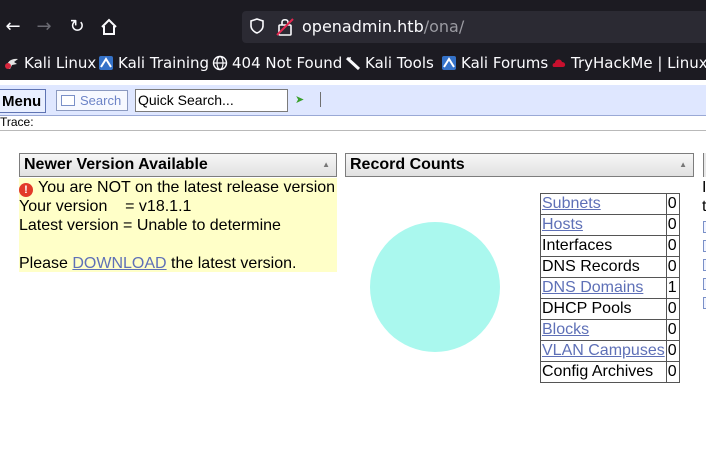 The width and height of the screenshot is (706, 467). I want to click on bookmark-404-not-found: 404 Not Found, so click(277, 63).